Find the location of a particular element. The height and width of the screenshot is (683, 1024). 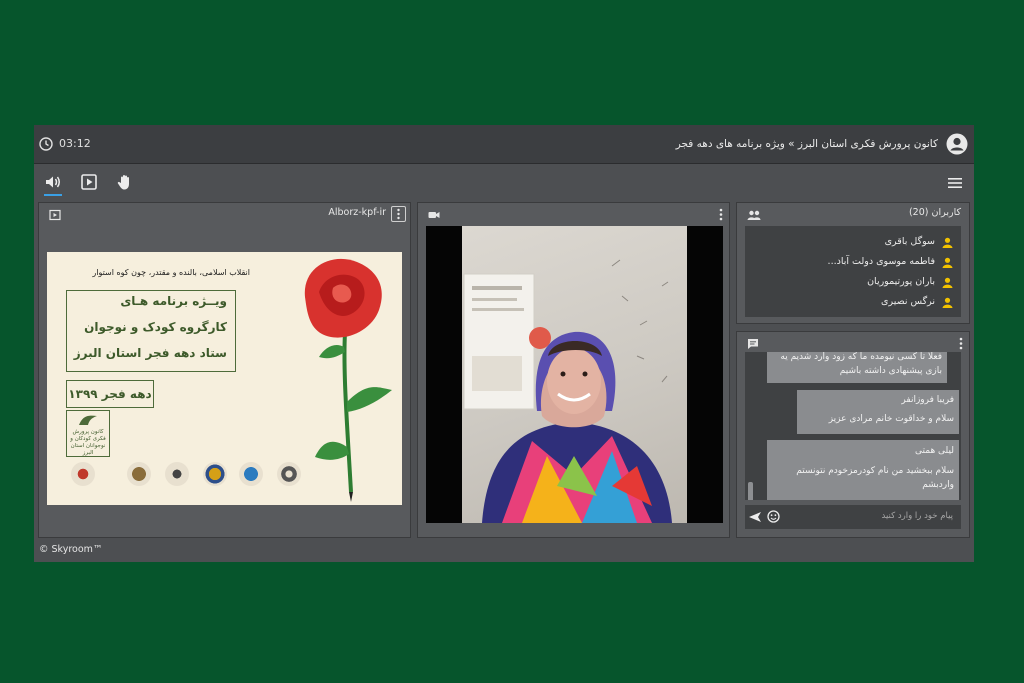

media-play-icon is located at coordinates (89, 182).